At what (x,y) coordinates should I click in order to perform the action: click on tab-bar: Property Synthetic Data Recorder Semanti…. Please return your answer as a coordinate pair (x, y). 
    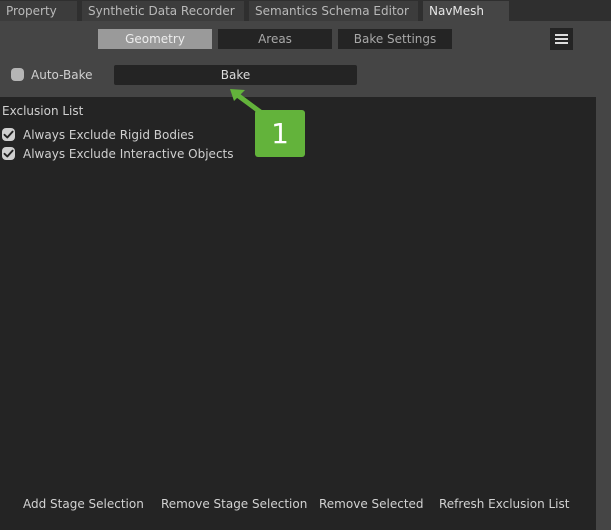
    Looking at the image, I should click on (305, 10).